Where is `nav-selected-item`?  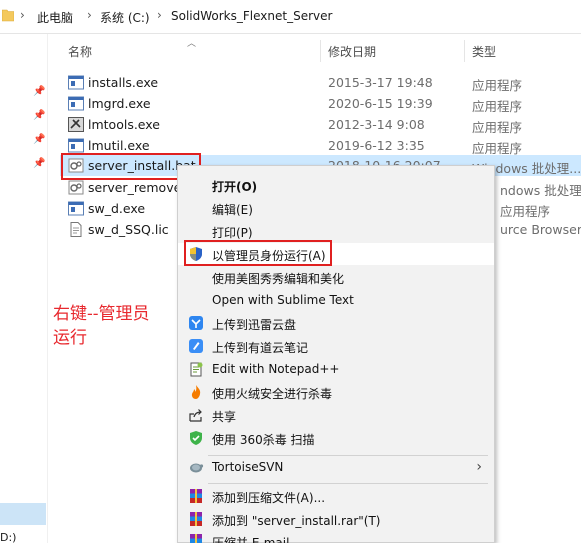
nav-selected-item is located at coordinates (23, 514).